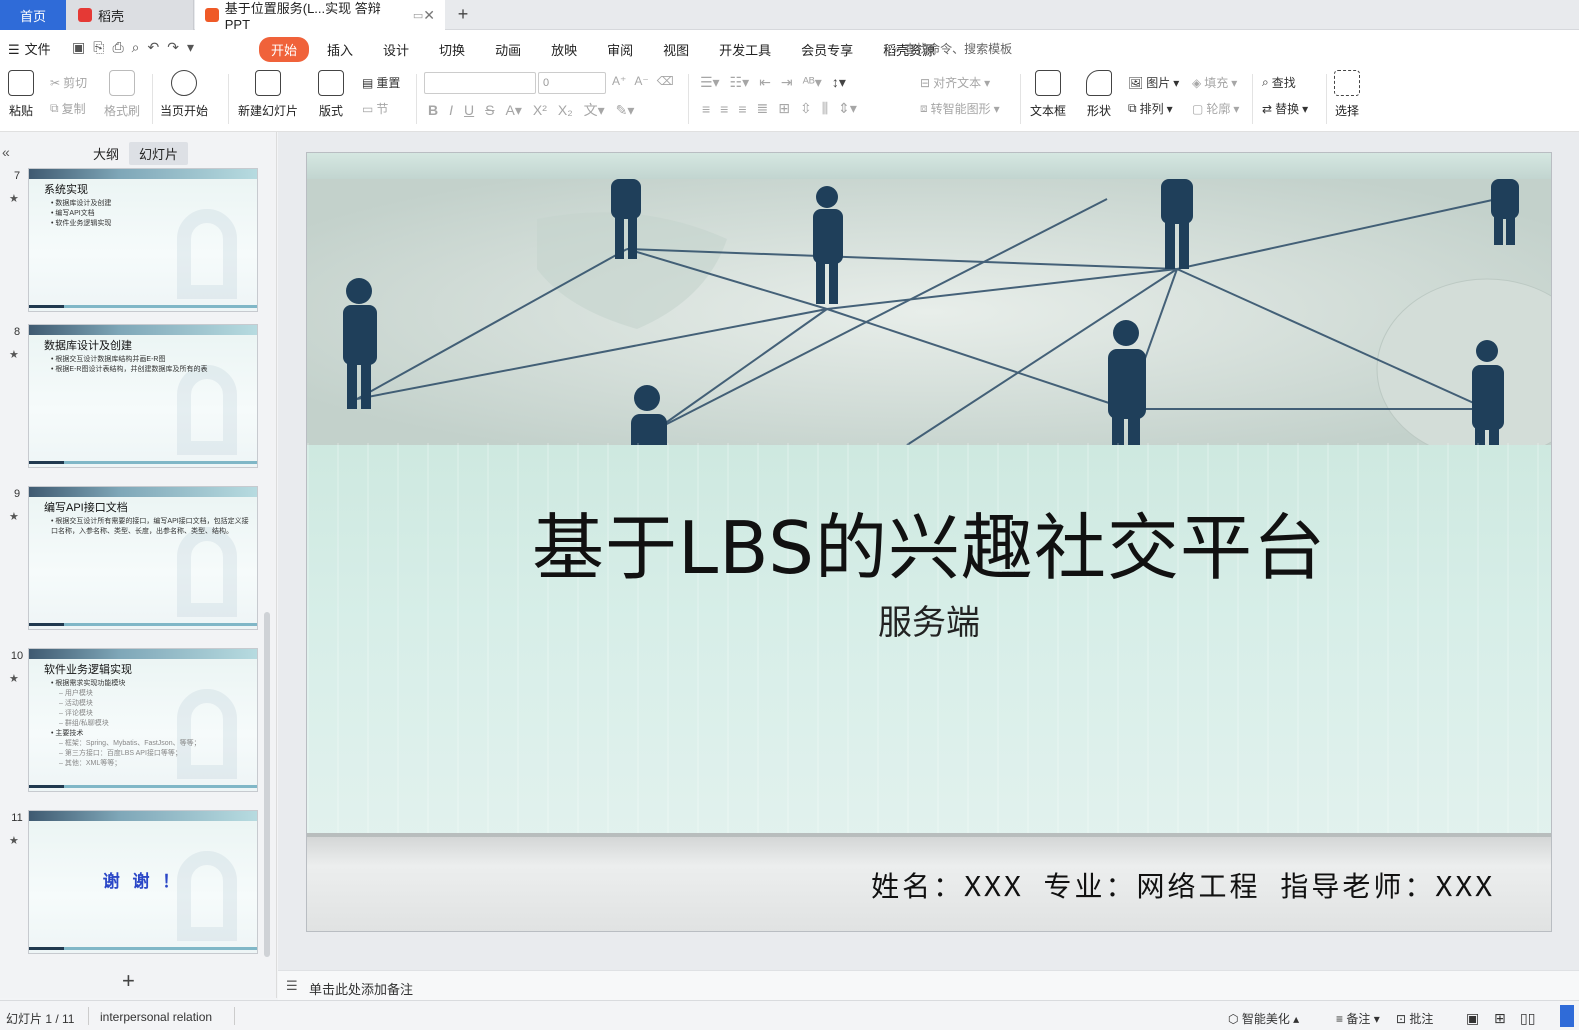 This screenshot has width=1579, height=1030. What do you see at coordinates (143, 882) in the screenshot?
I see `slide-thumbnail: 谢 谢 ！` at bounding box center [143, 882].